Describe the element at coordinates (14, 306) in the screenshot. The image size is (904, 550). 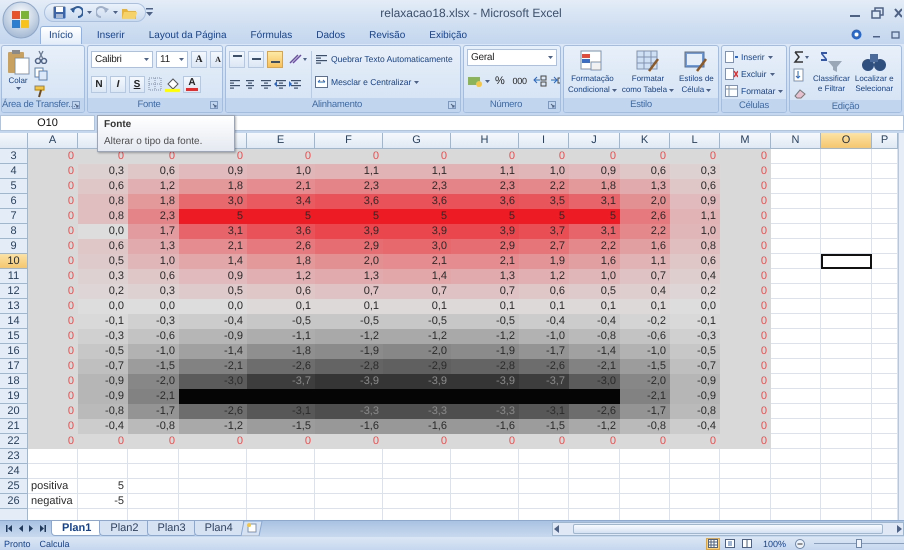
I see `row-header: 13` at that location.